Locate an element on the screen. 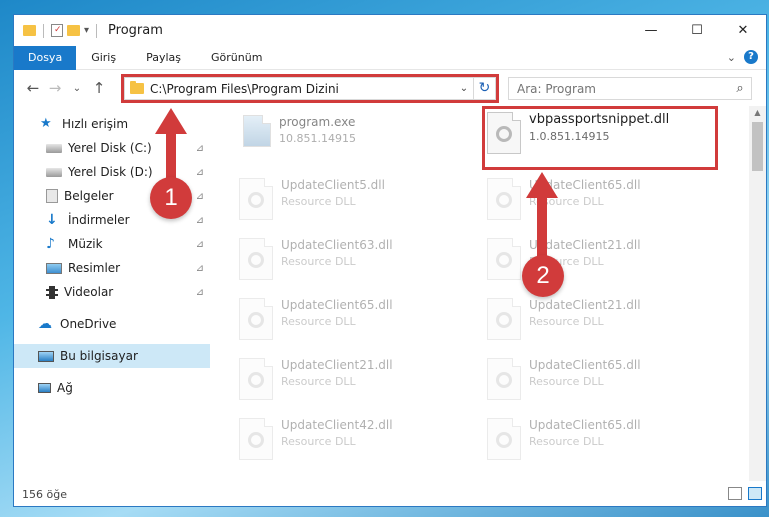 The width and height of the screenshot is (769, 517). tab-file: Dosya is located at coordinates (45, 57).